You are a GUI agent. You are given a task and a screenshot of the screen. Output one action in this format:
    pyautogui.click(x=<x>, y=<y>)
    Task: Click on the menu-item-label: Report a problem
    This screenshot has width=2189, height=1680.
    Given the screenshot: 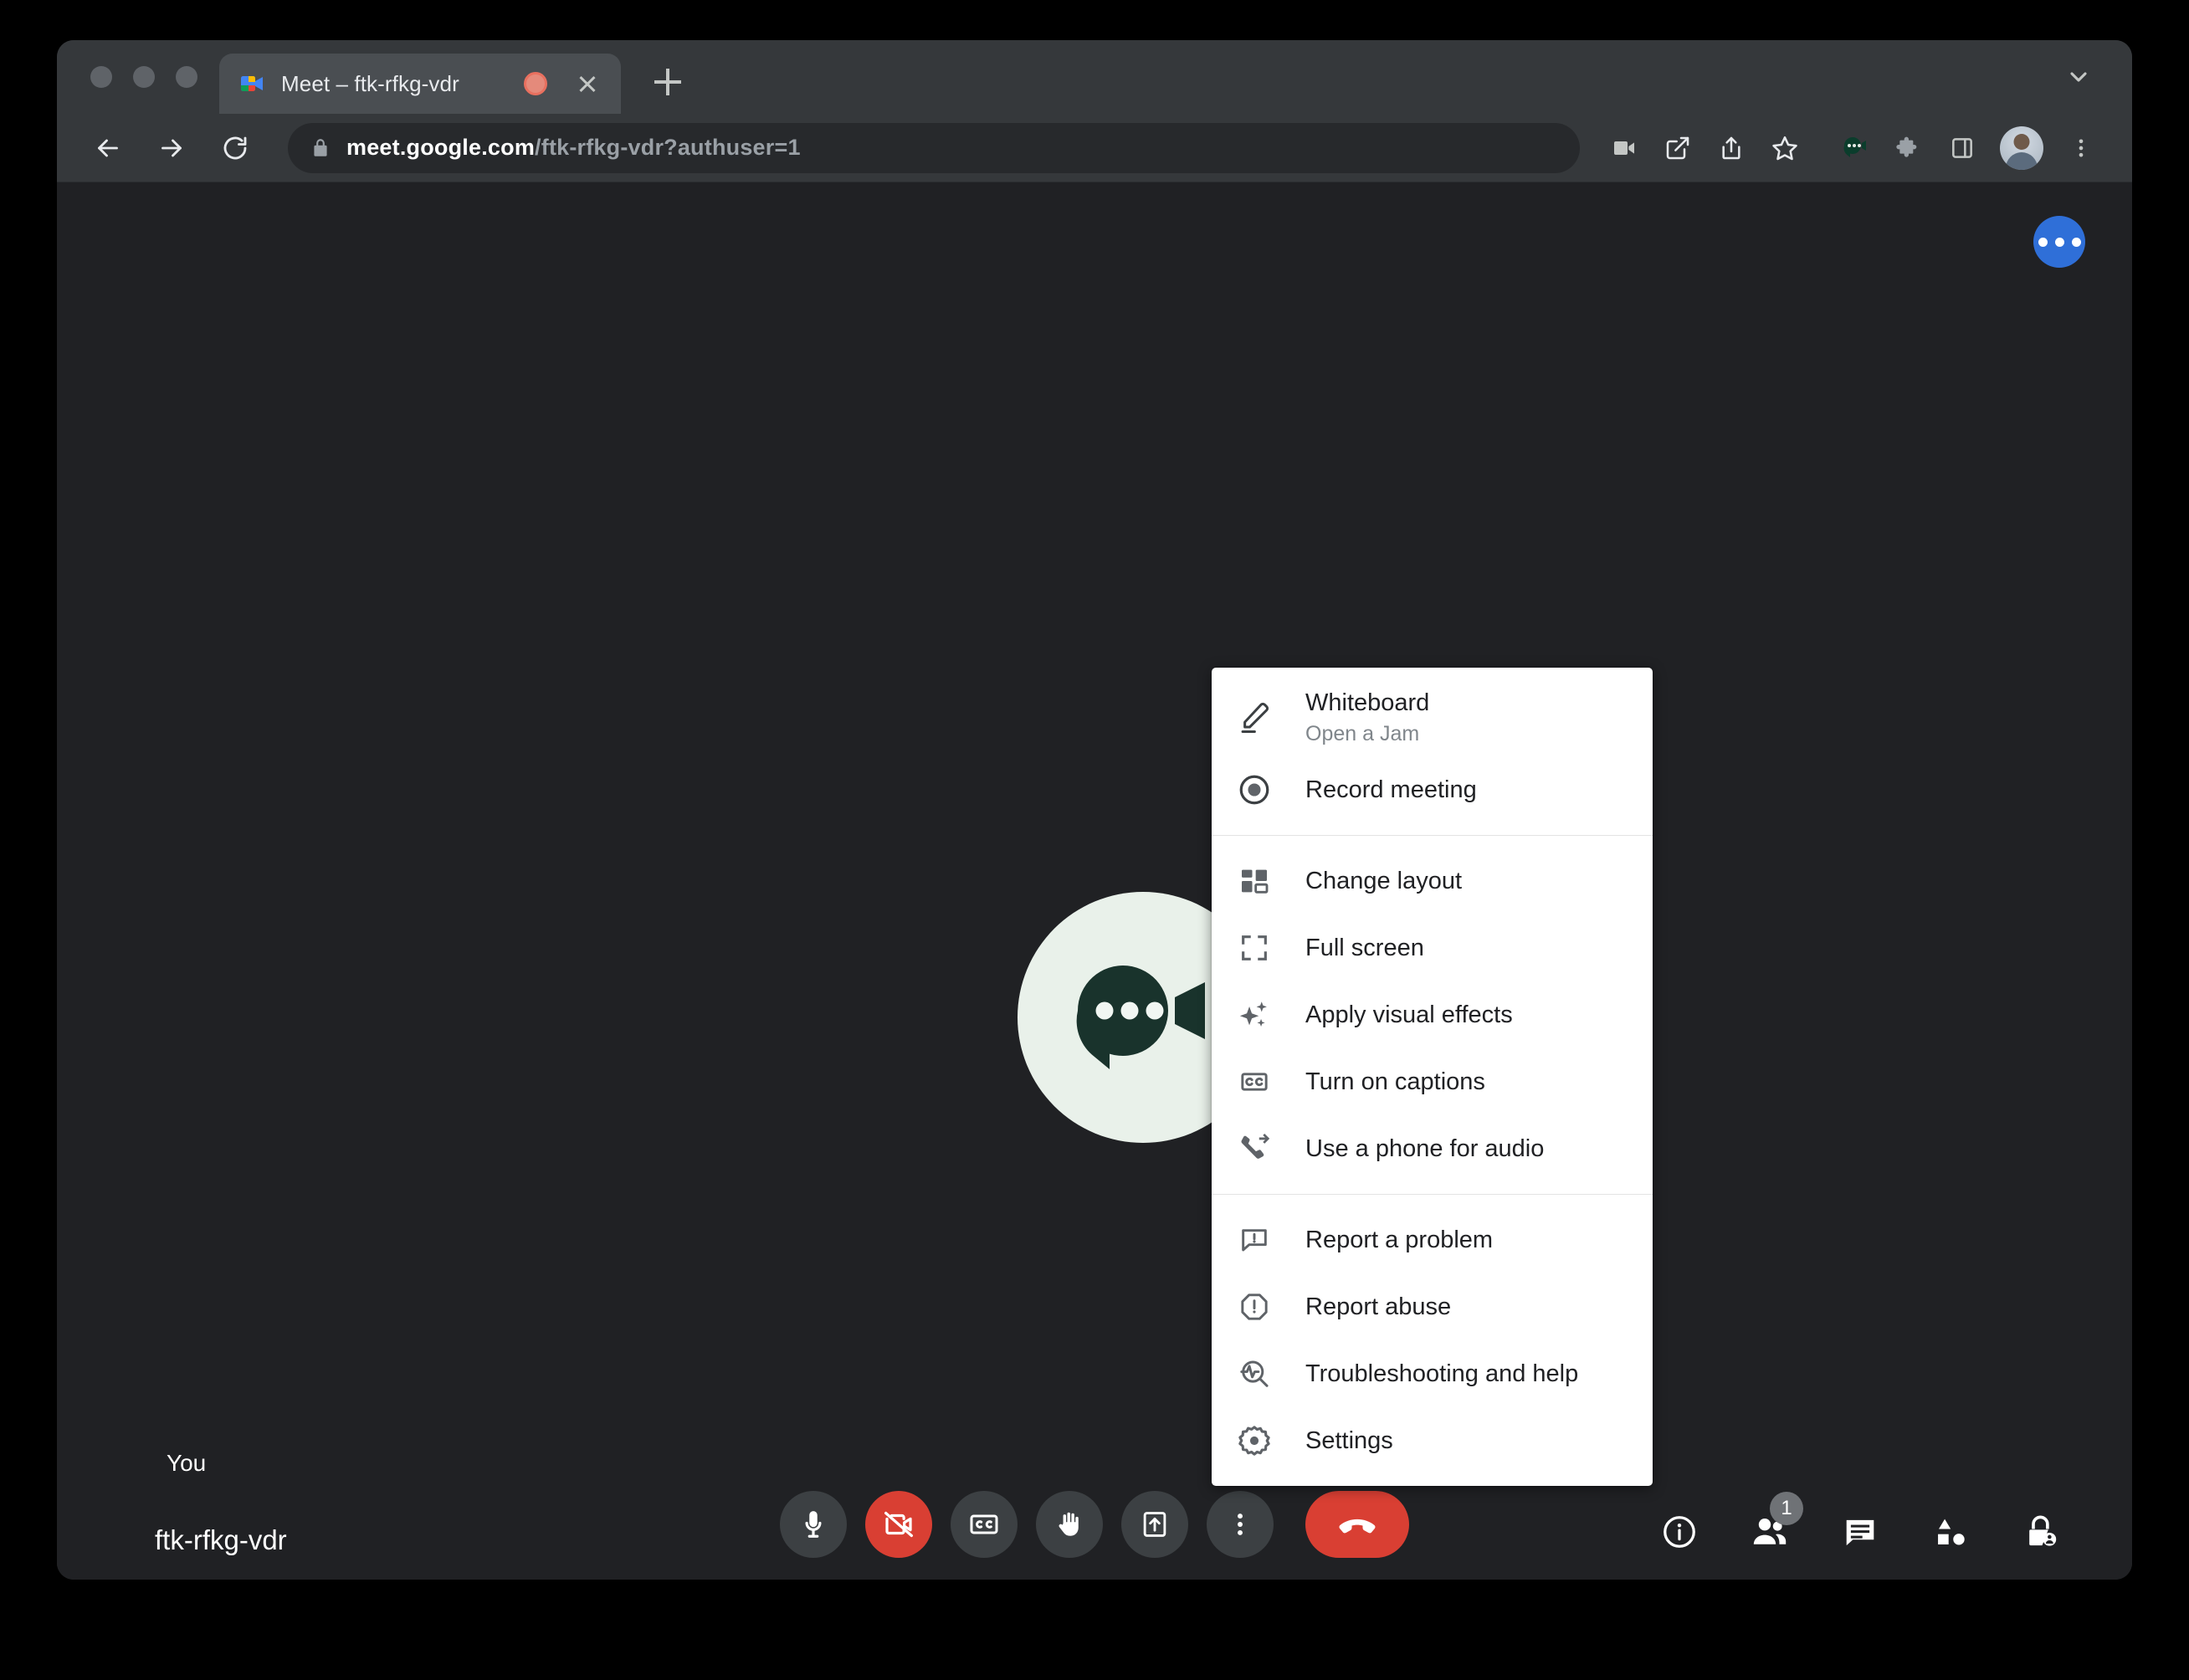 What is the action you would take?
    pyautogui.click(x=1399, y=1239)
    